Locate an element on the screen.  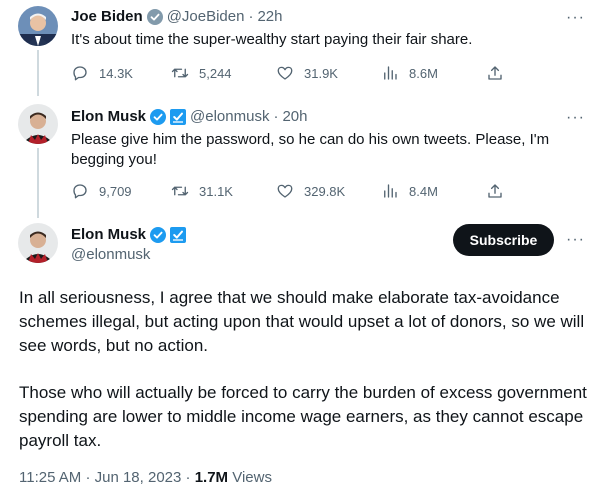
retweet-button: 5,244 is located at coordinates (223, 73).